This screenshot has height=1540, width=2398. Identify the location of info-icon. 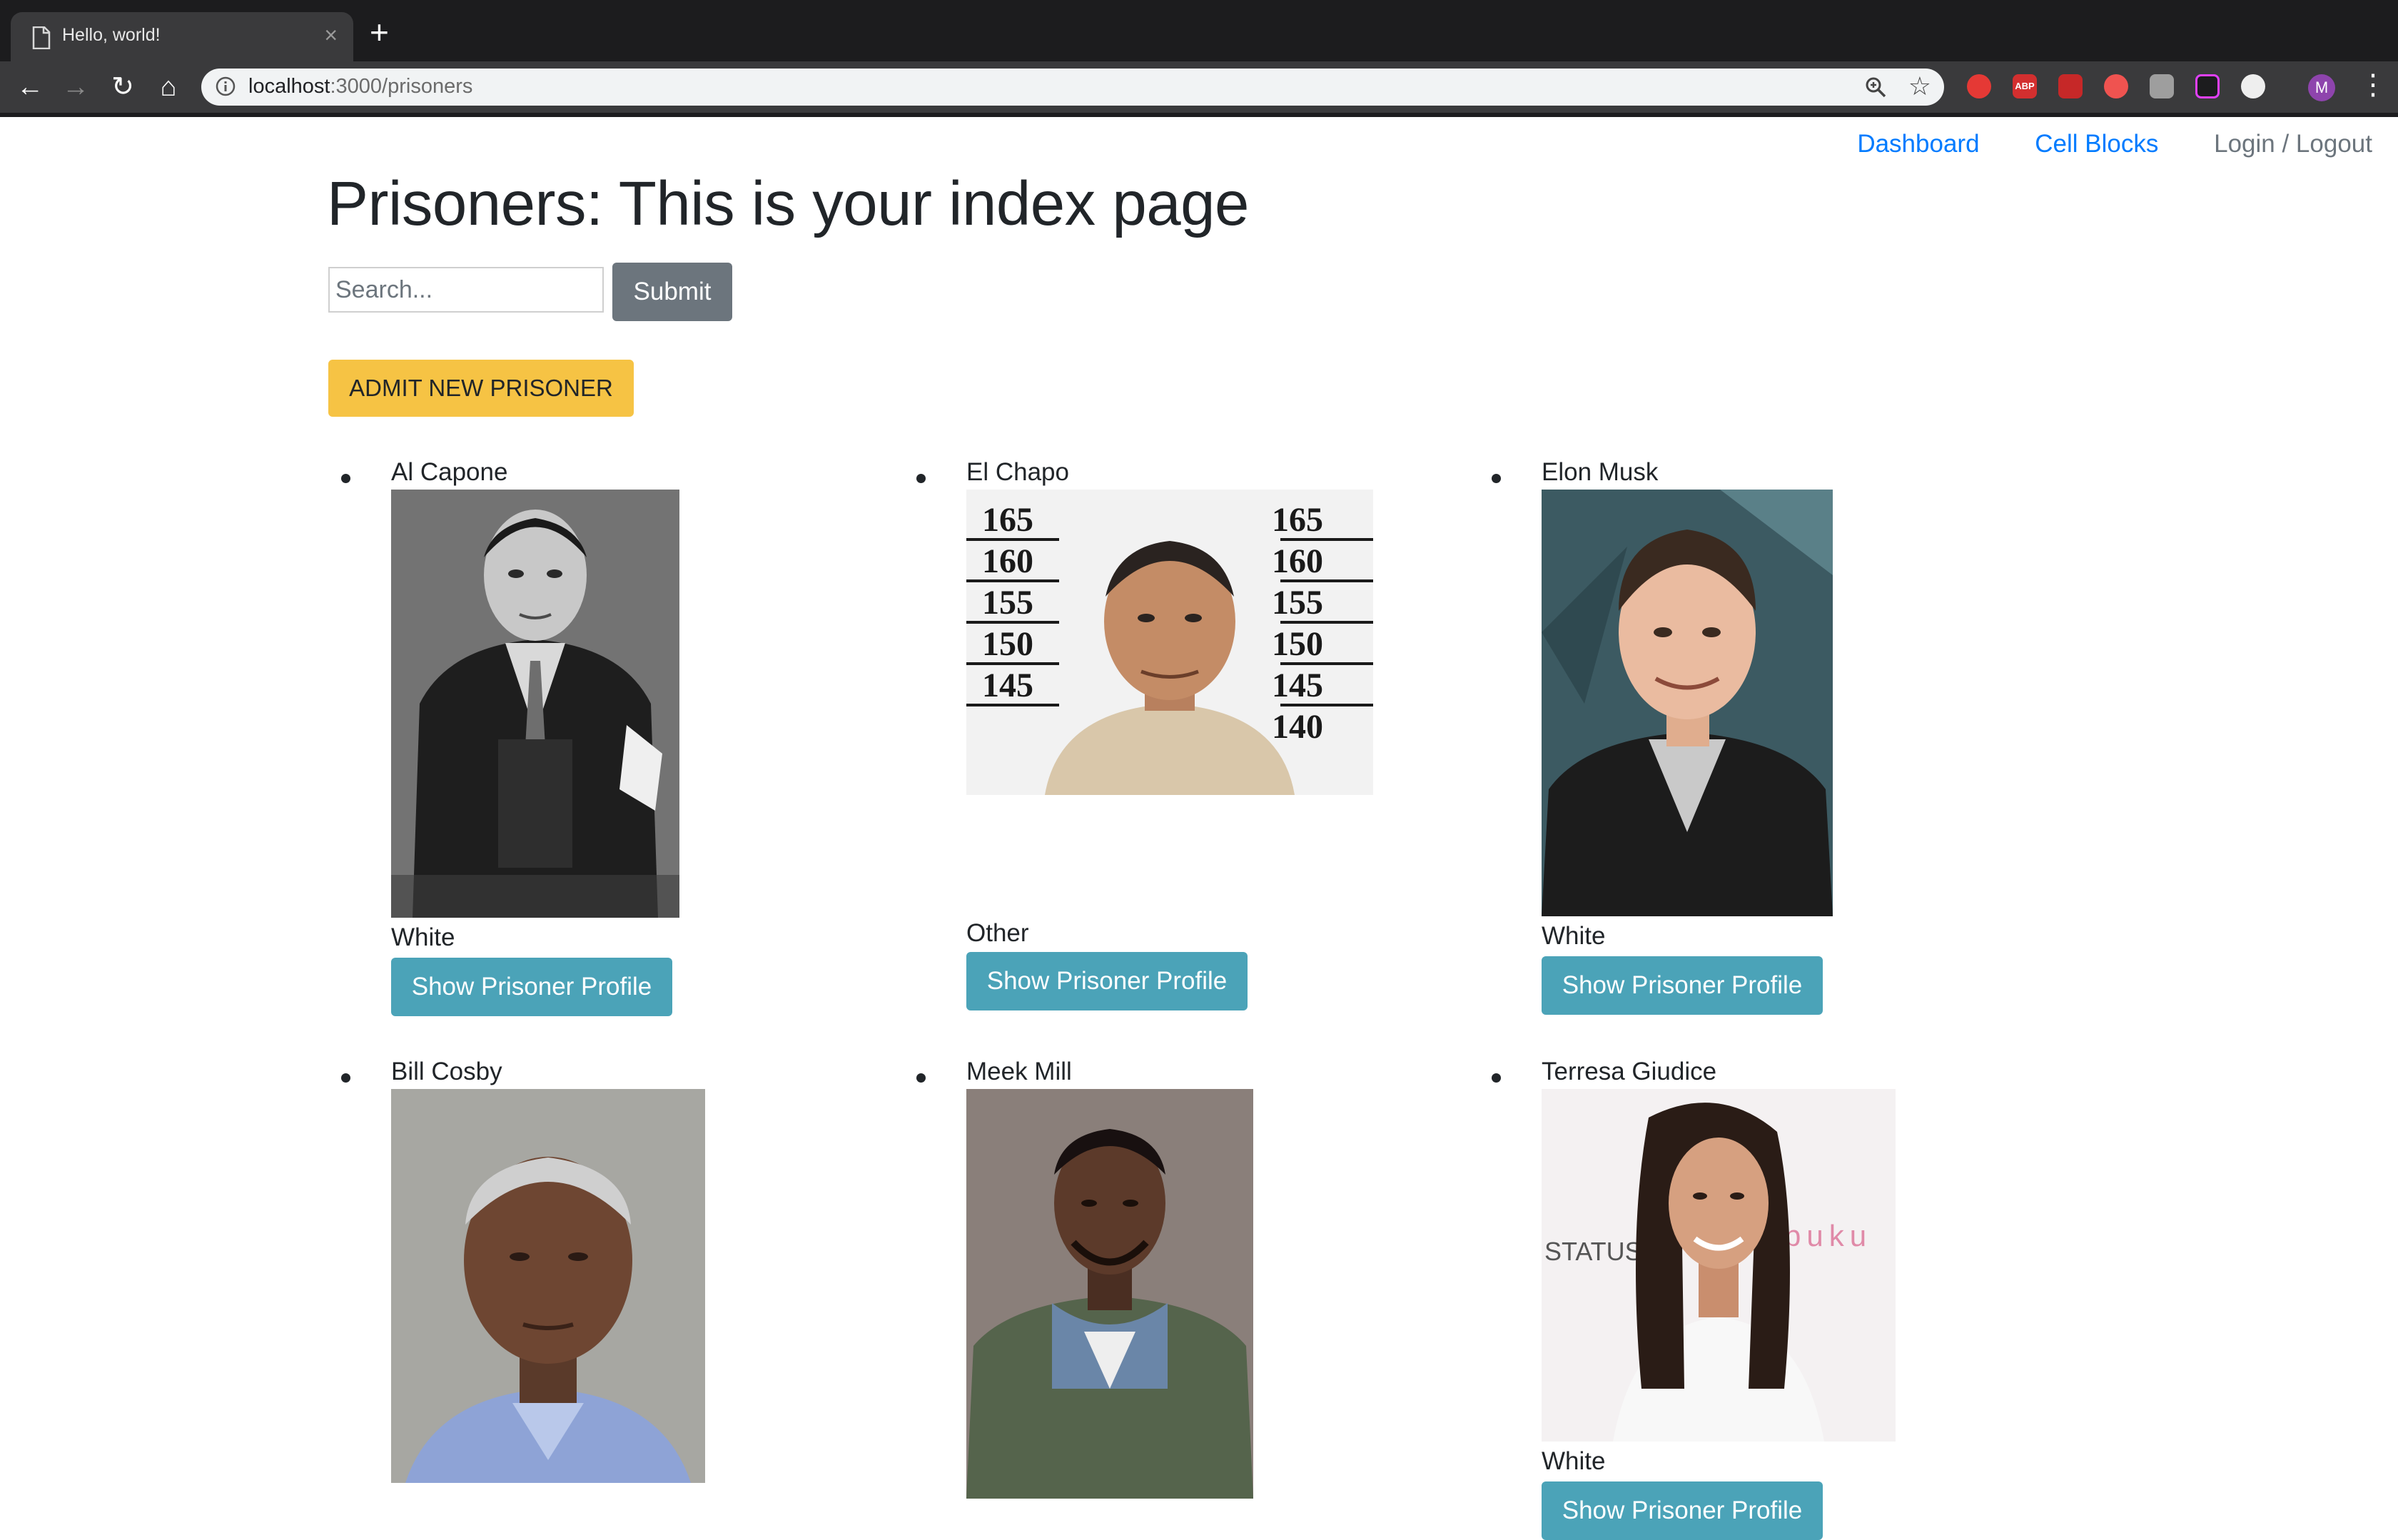
(226, 86).